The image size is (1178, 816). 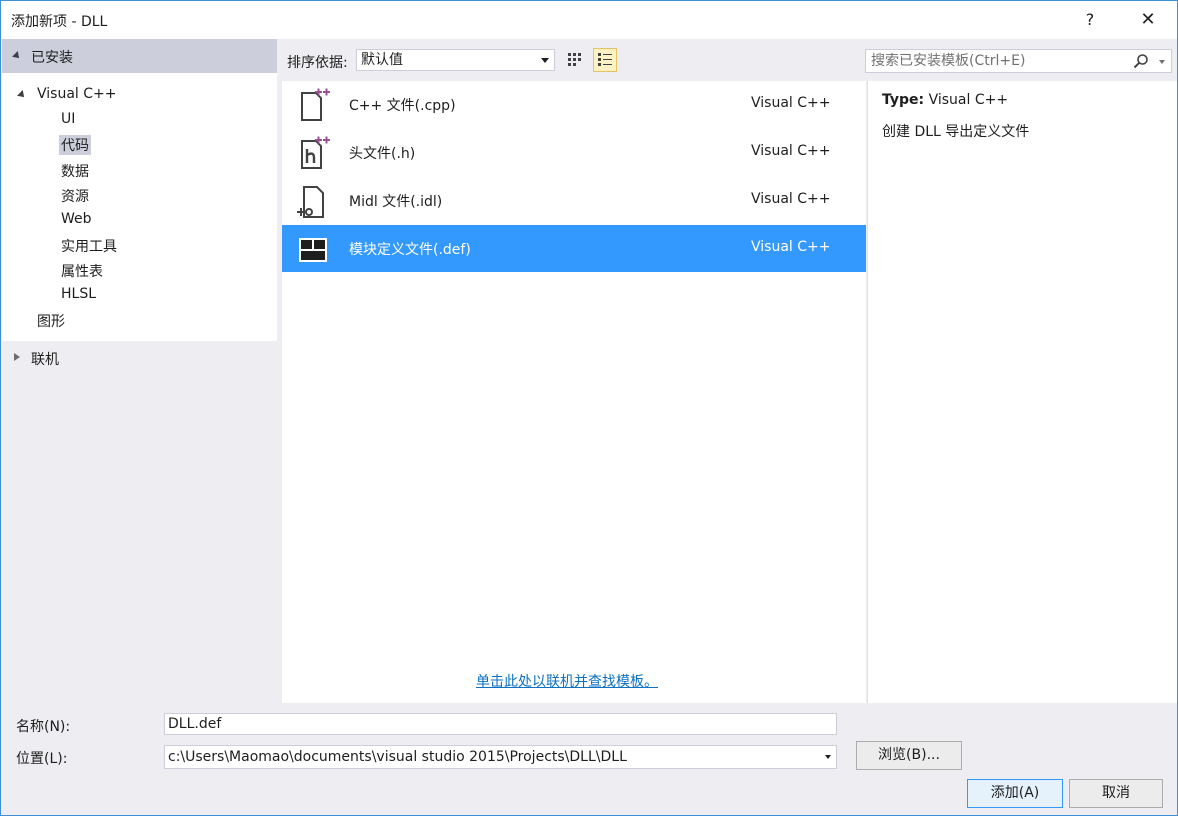 I want to click on list-view-icon, so click(x=605, y=59).